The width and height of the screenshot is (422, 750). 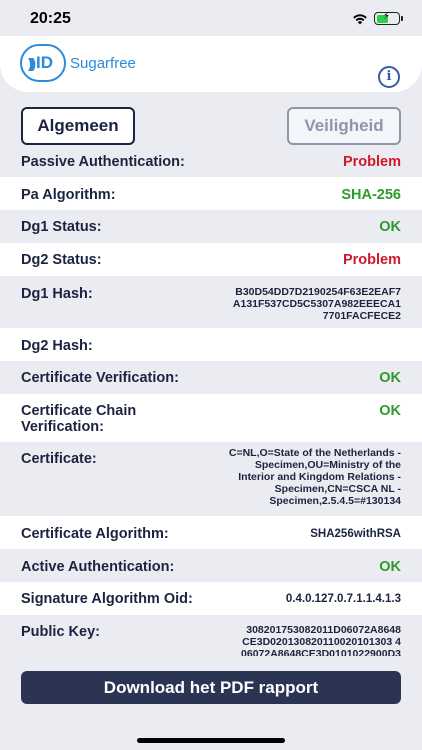 What do you see at coordinates (211, 259) in the screenshot?
I see `row-dg2-status: Dg2 Status: Problem` at bounding box center [211, 259].